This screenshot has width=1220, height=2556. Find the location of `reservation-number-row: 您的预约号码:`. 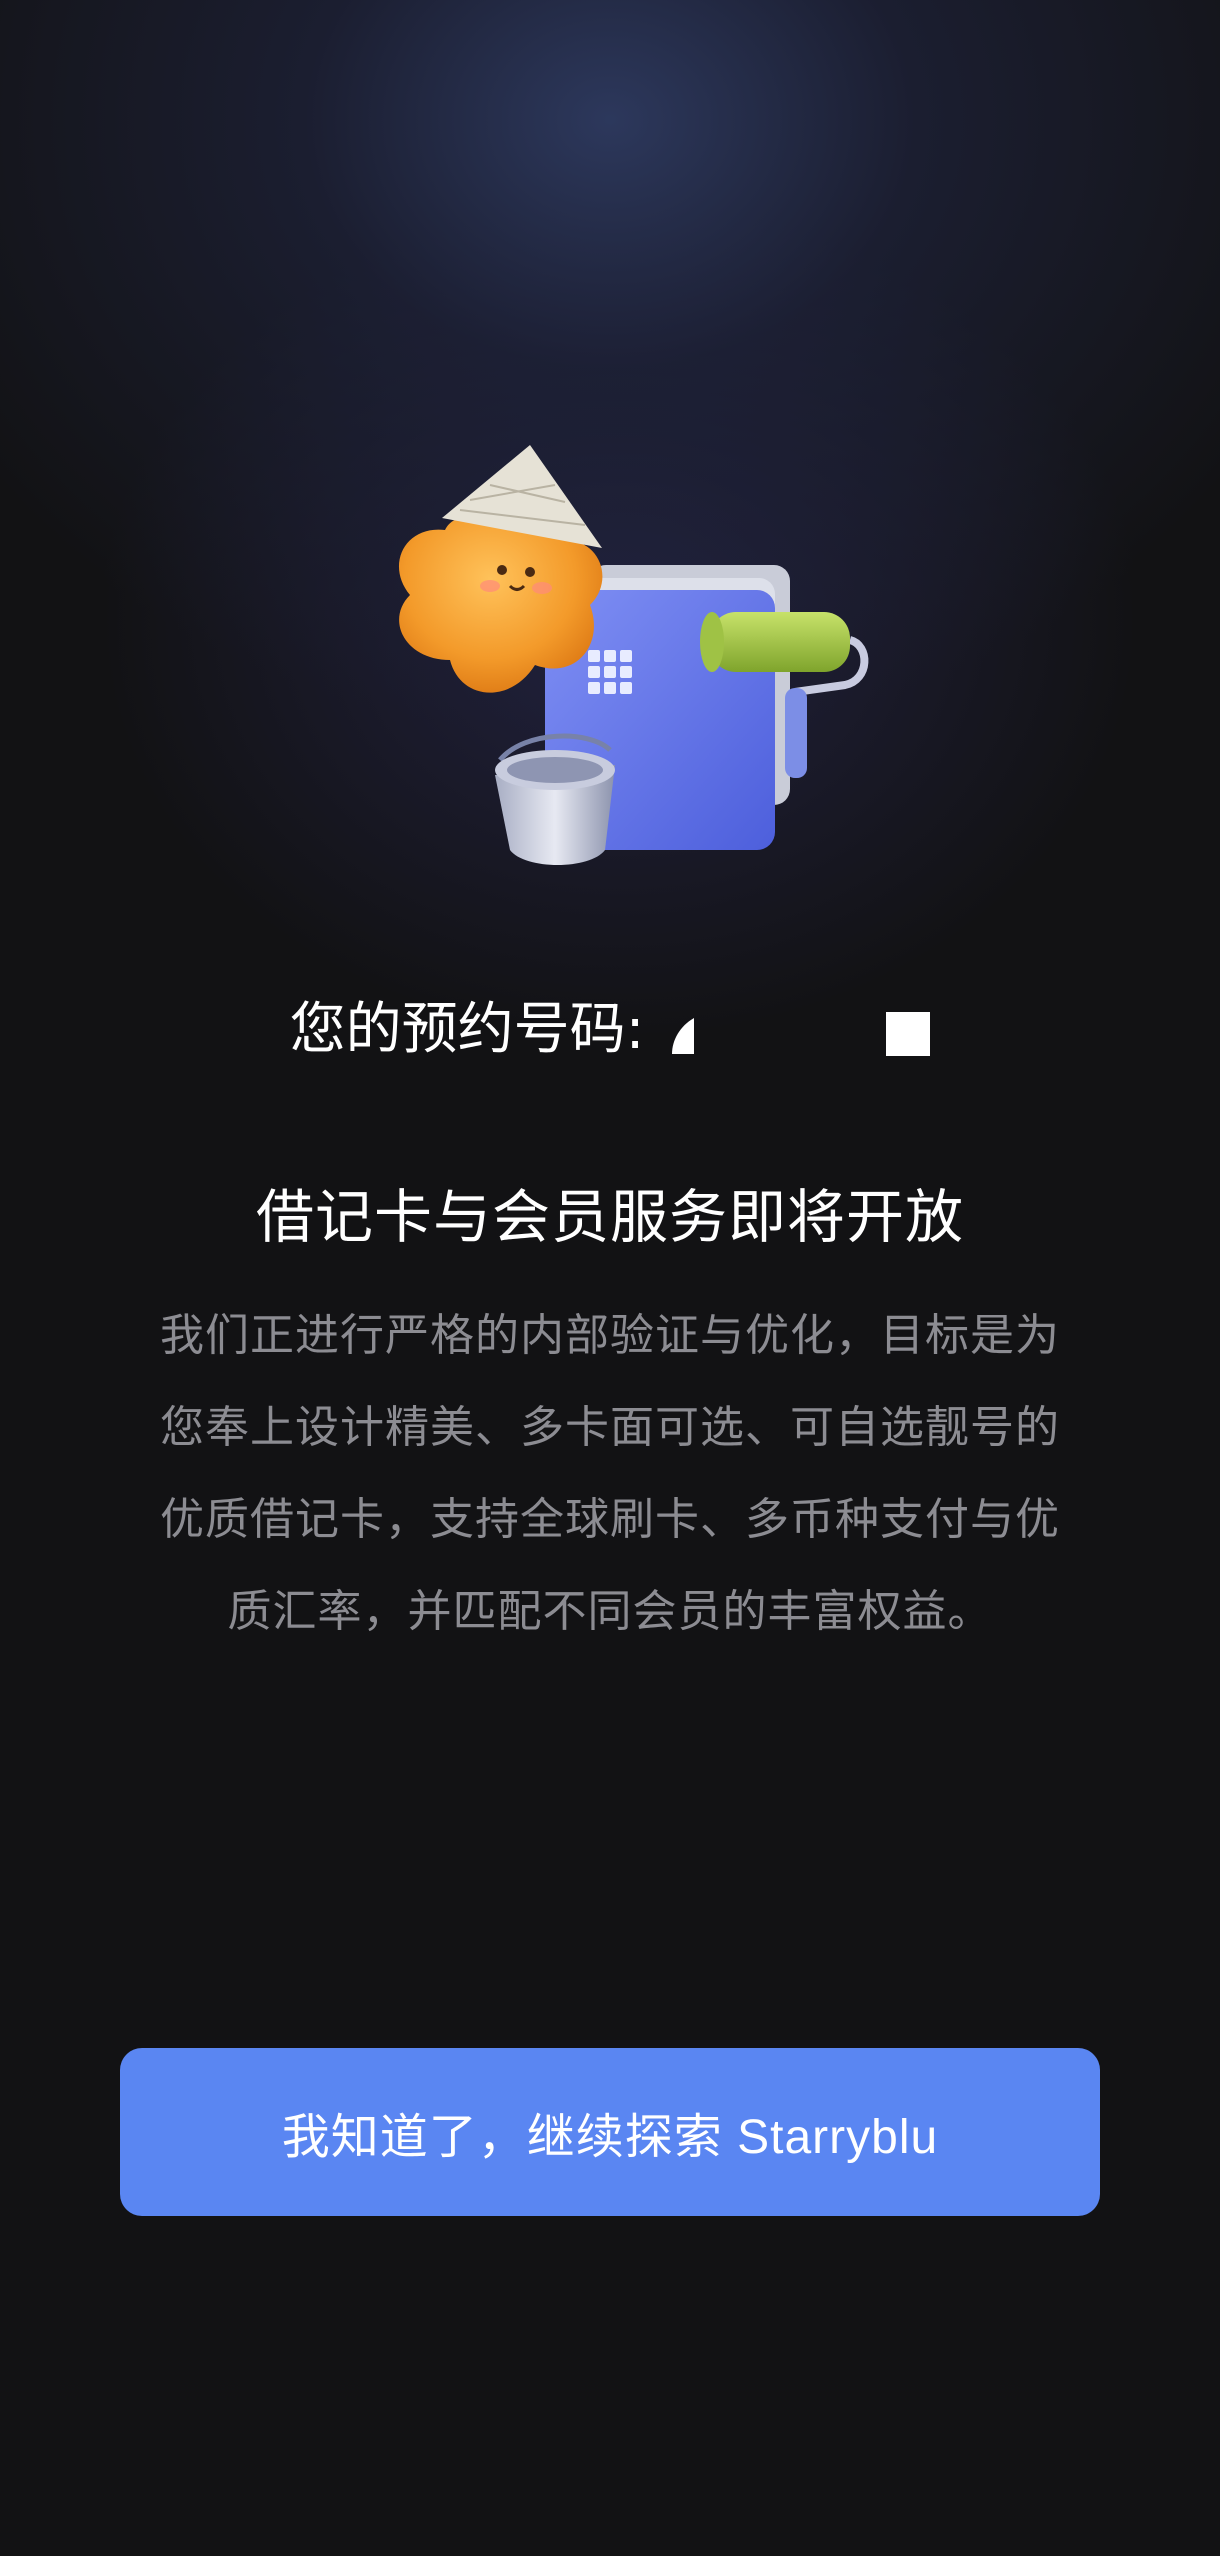

reservation-number-row: 您的预约号码: is located at coordinates (610, 1030).